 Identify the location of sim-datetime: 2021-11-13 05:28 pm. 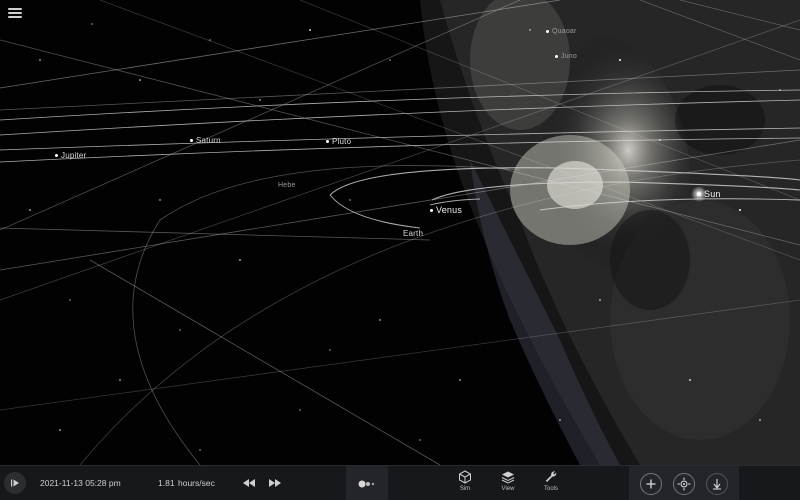
(95, 483).